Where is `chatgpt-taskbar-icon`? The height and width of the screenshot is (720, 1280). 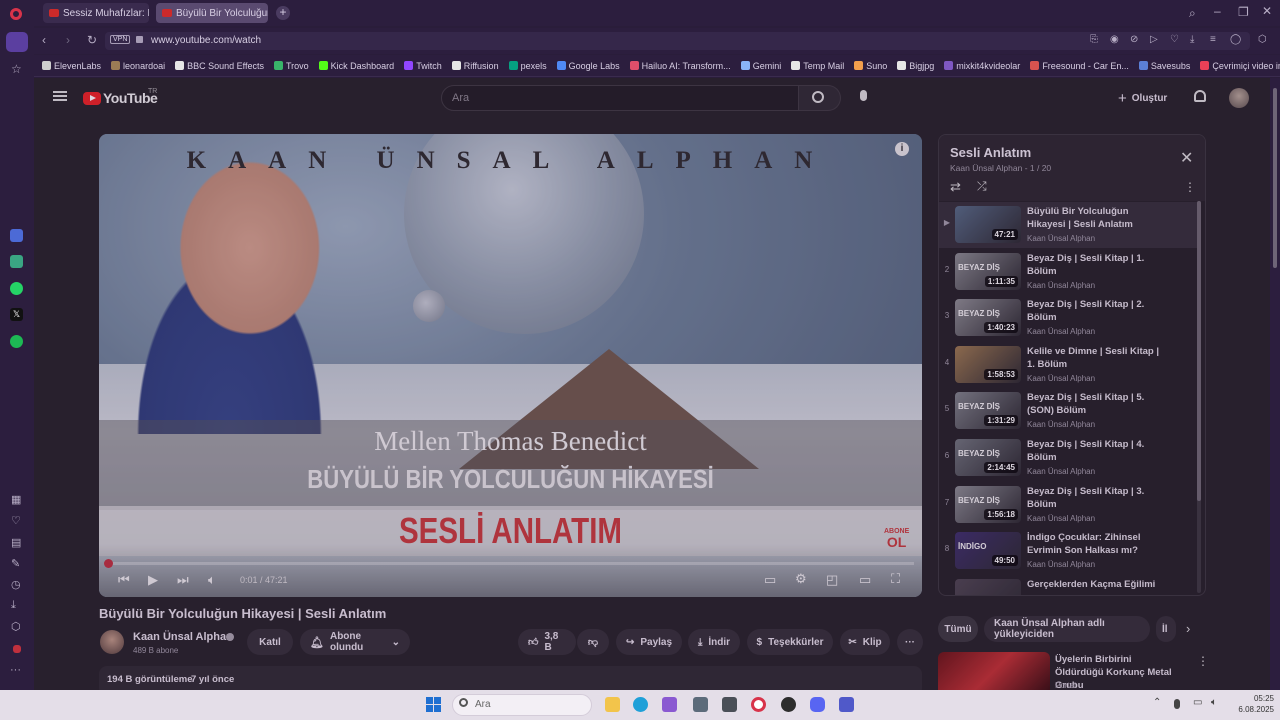
chatgpt-taskbar-icon is located at coordinates (788, 704).